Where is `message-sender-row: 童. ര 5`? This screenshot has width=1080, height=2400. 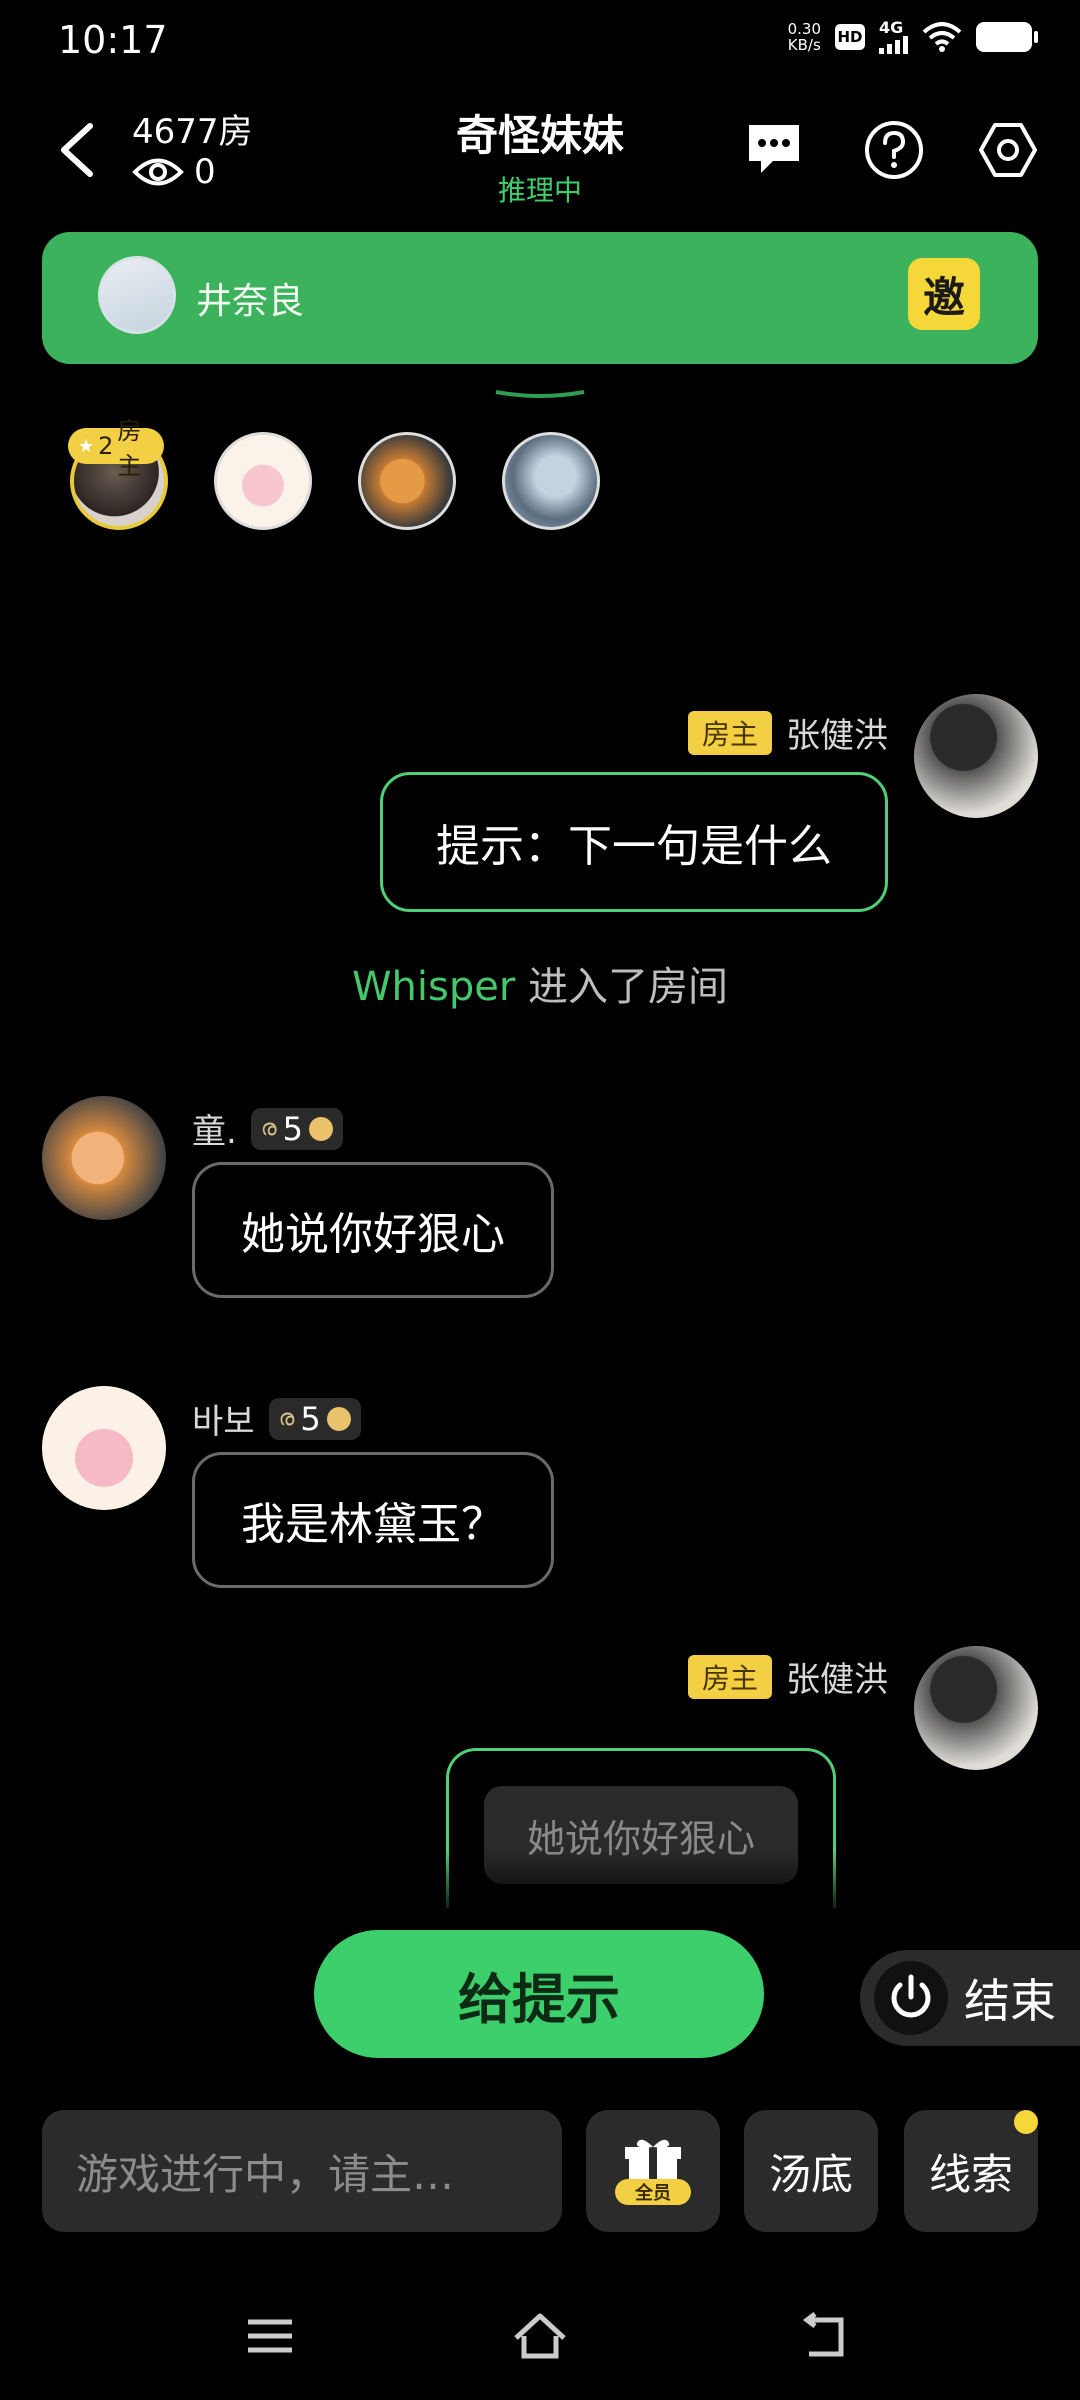 message-sender-row: 童. ര 5 is located at coordinates (267, 1128).